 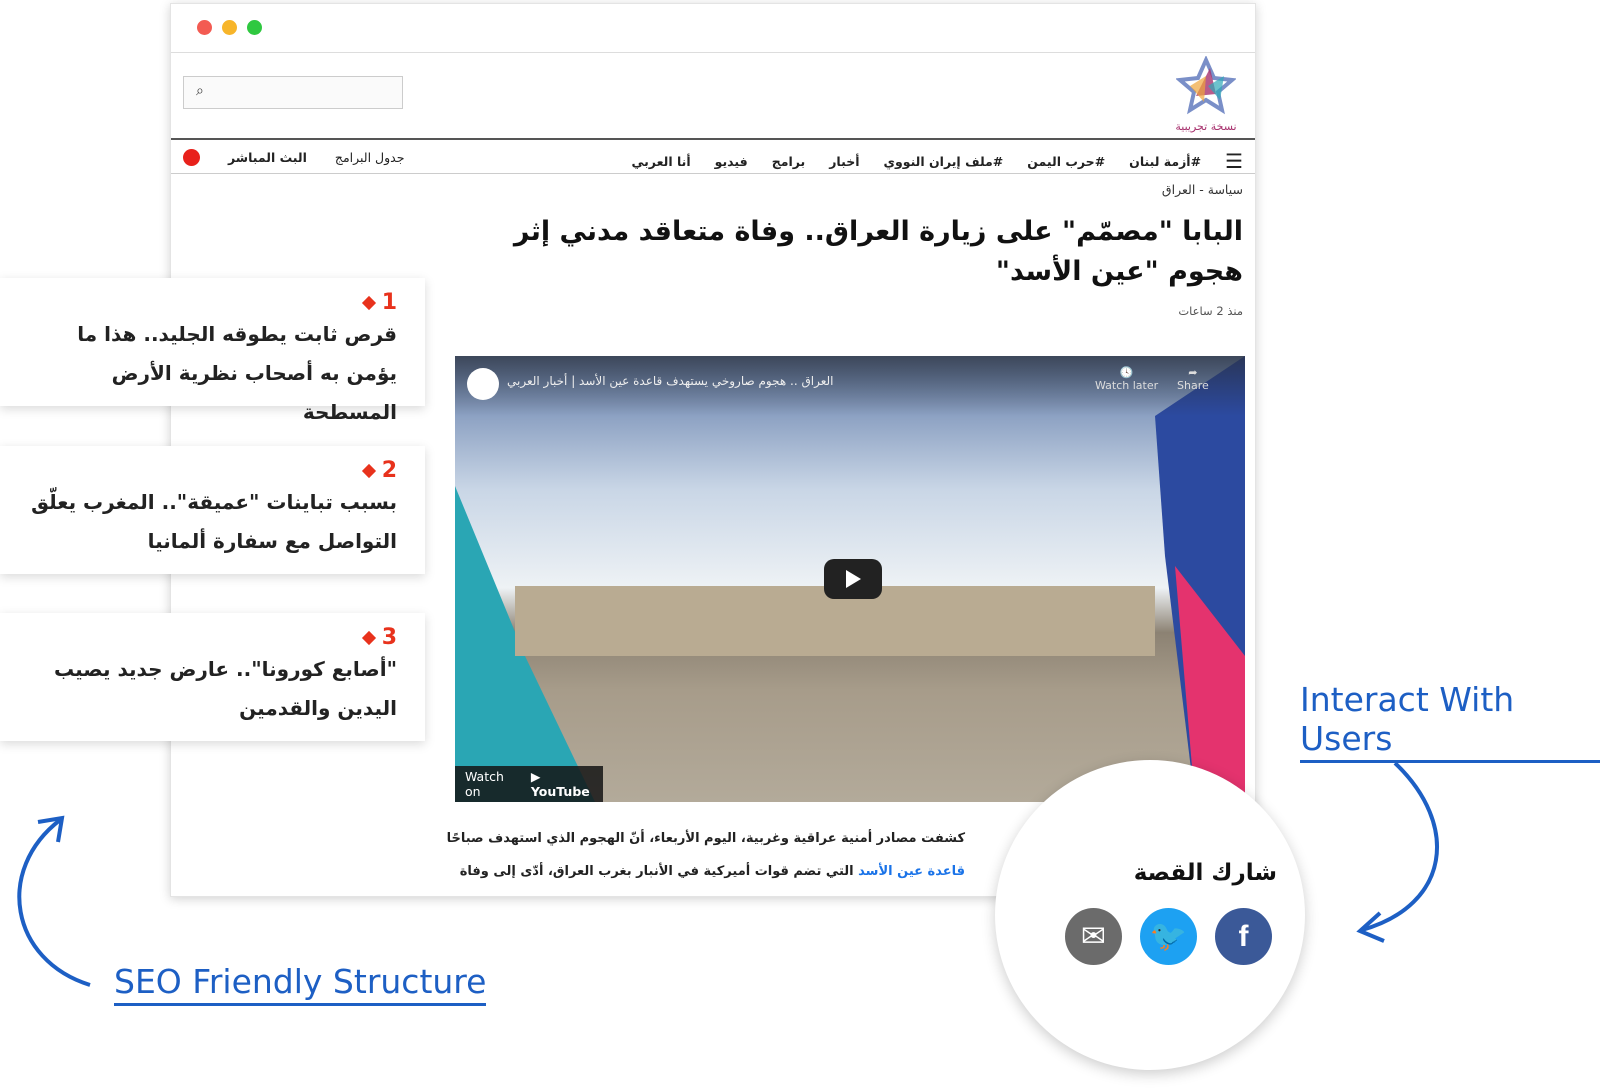 I want to click on logo-mark, so click(x=1206, y=85).